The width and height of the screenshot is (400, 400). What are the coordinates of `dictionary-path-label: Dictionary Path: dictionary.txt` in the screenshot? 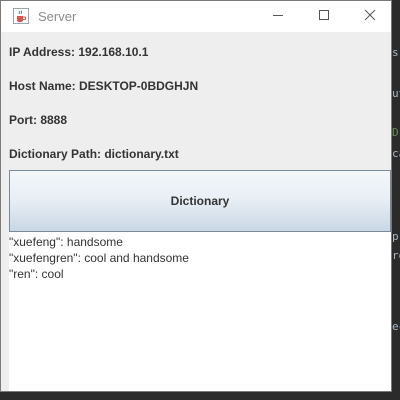 It's located at (94, 154).